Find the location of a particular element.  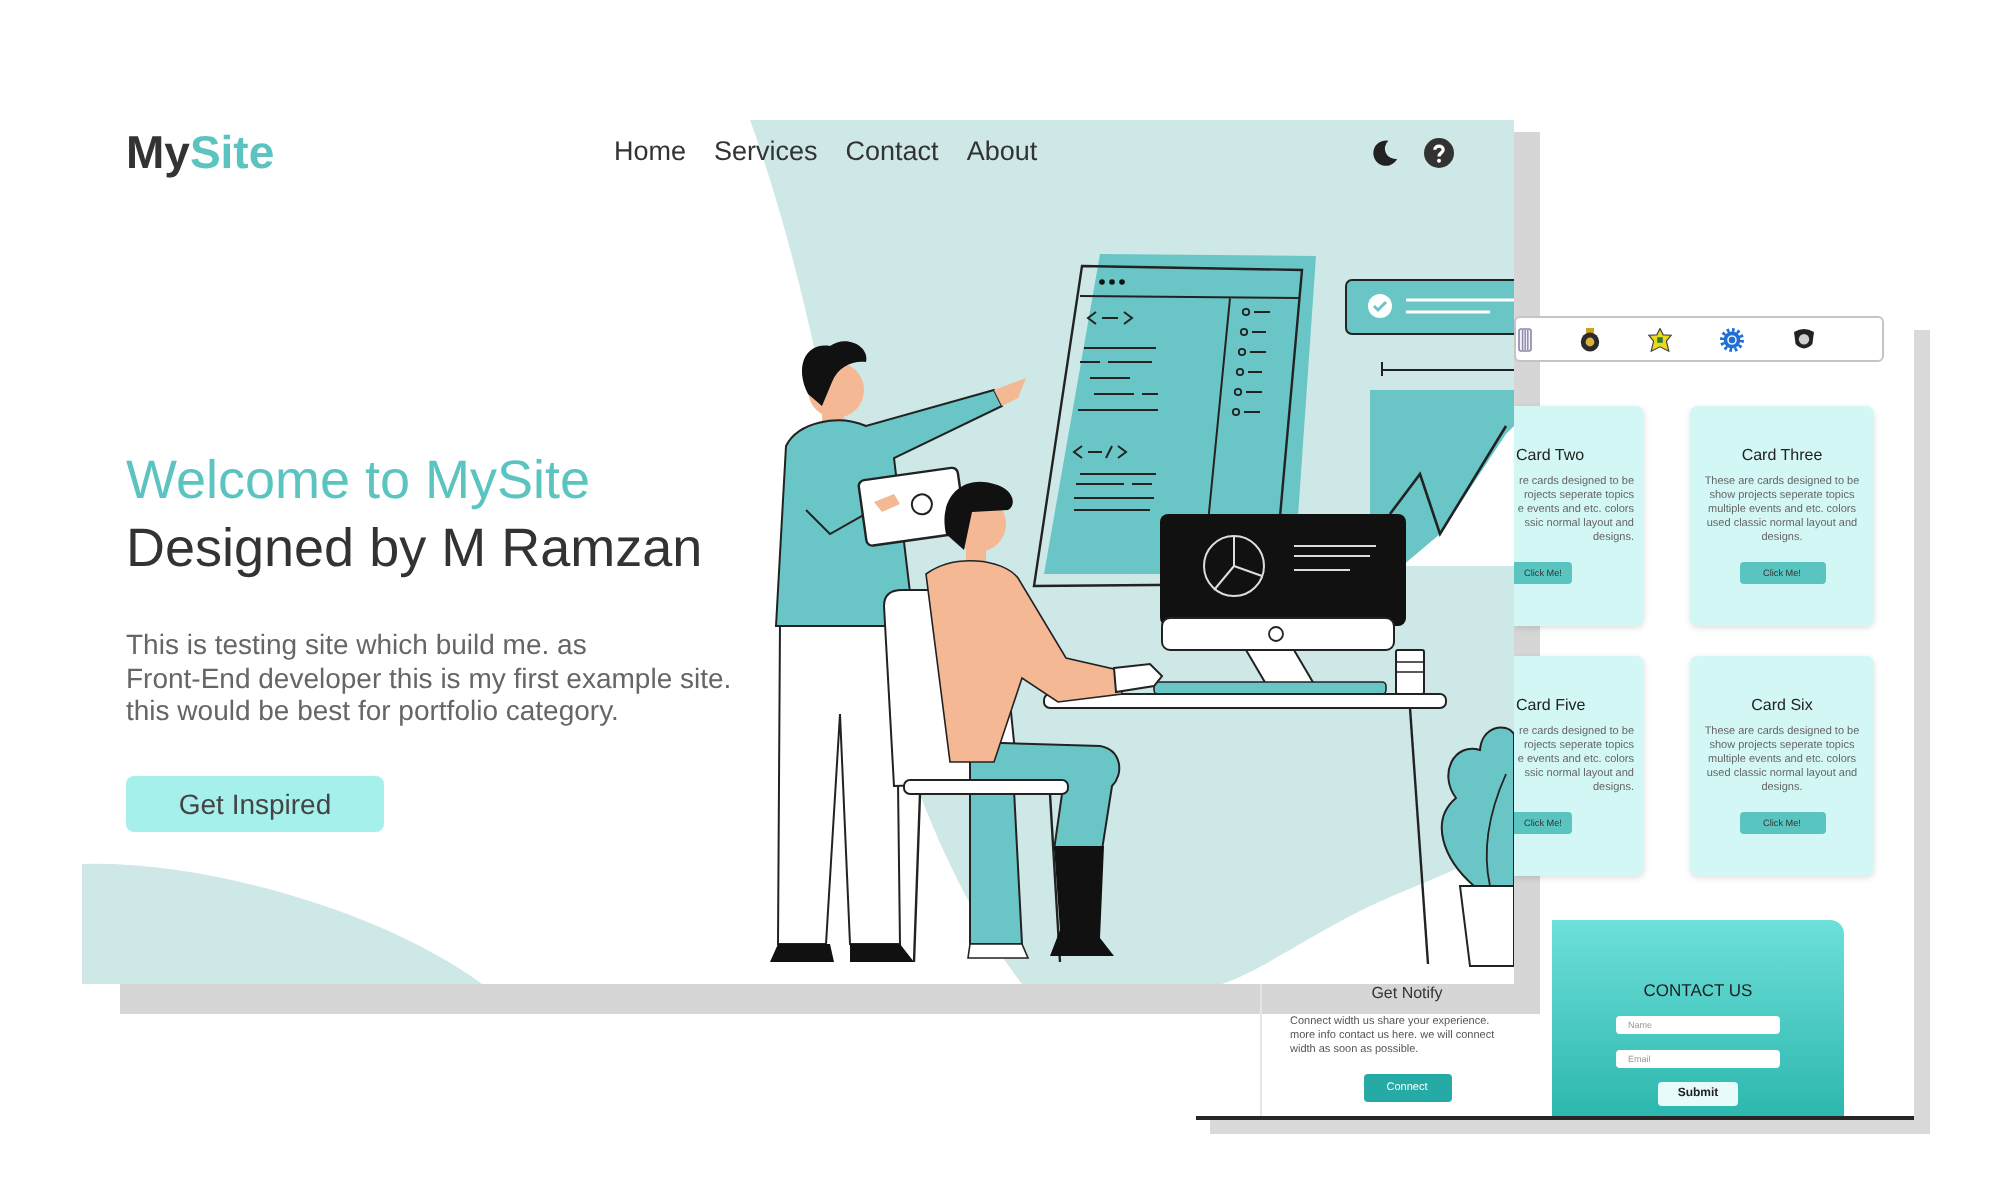

card-title: Card Five is located at coordinates (1551, 706).